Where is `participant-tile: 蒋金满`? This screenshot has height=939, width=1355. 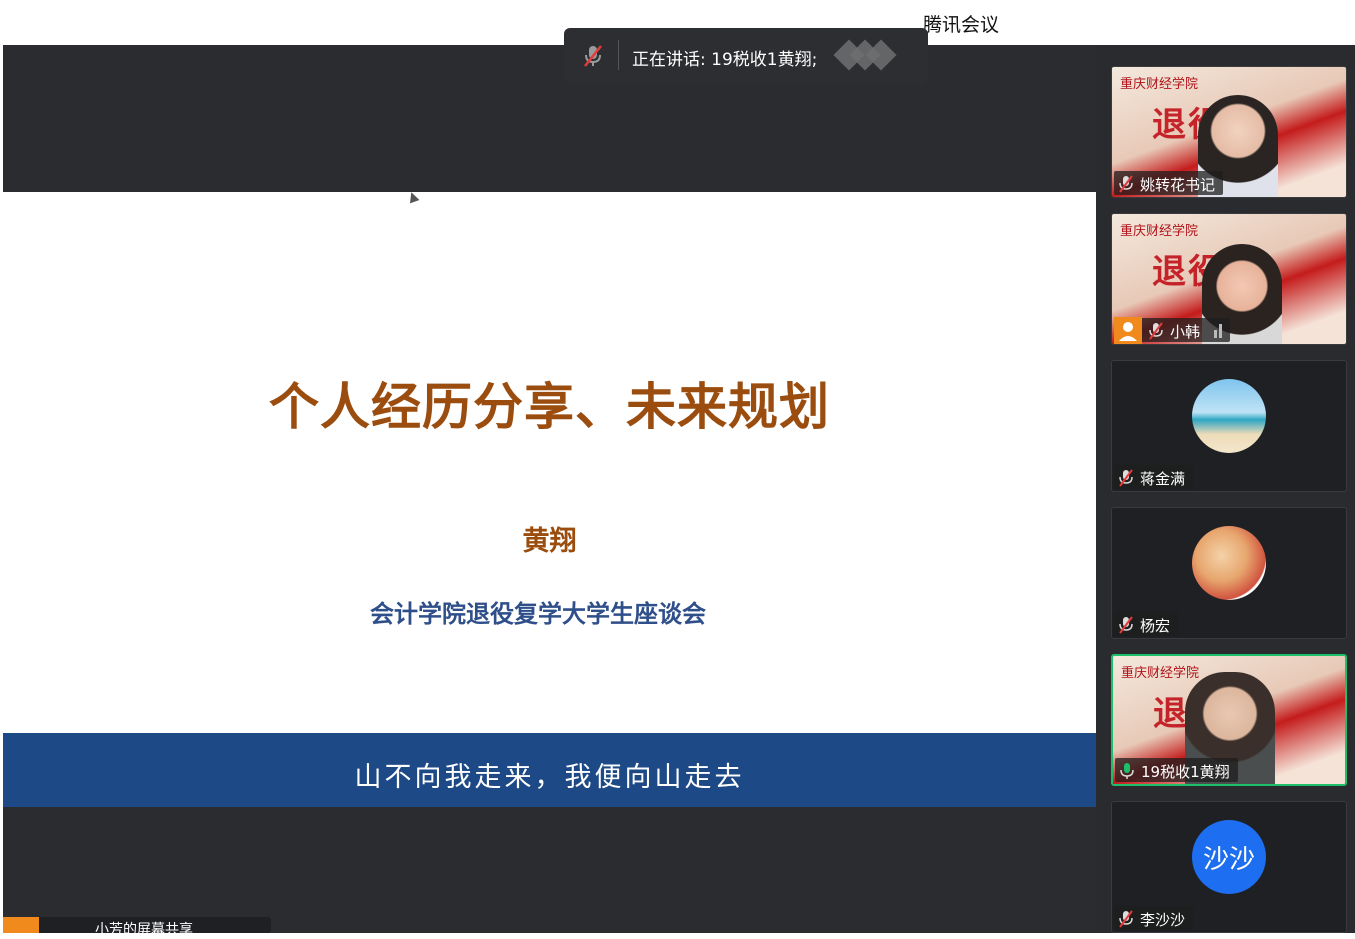
participant-tile: 蒋金满 is located at coordinates (1229, 426).